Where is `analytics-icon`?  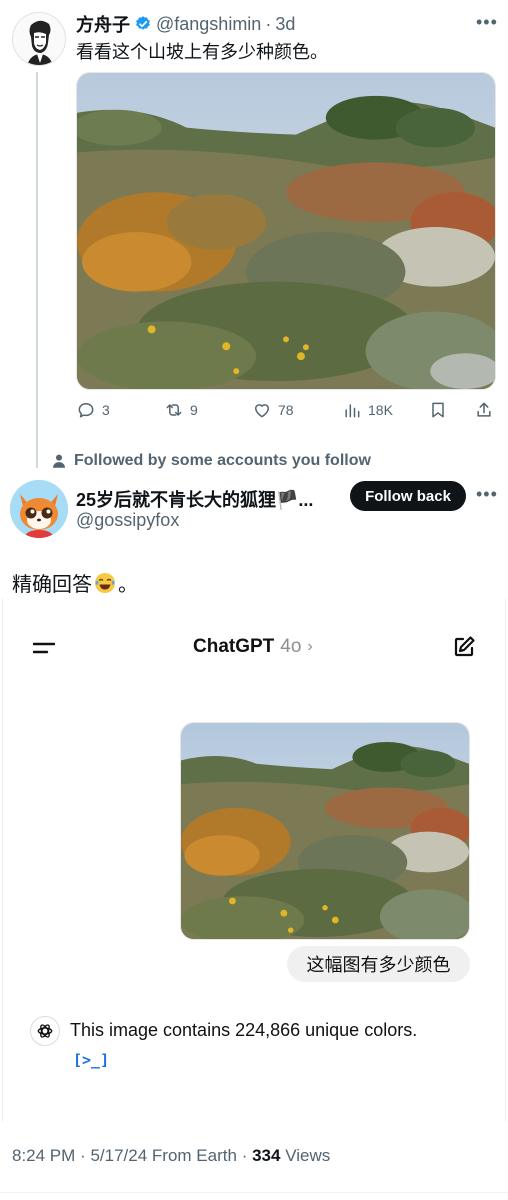 analytics-icon is located at coordinates (352, 411).